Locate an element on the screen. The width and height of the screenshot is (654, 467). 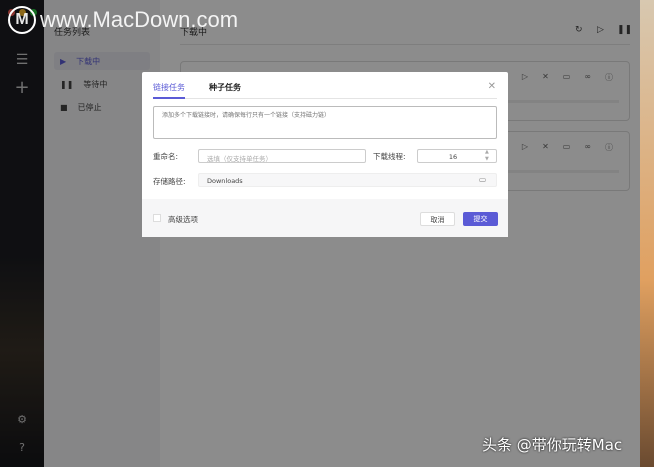
desktop-background is located at coordinates (647, 233).